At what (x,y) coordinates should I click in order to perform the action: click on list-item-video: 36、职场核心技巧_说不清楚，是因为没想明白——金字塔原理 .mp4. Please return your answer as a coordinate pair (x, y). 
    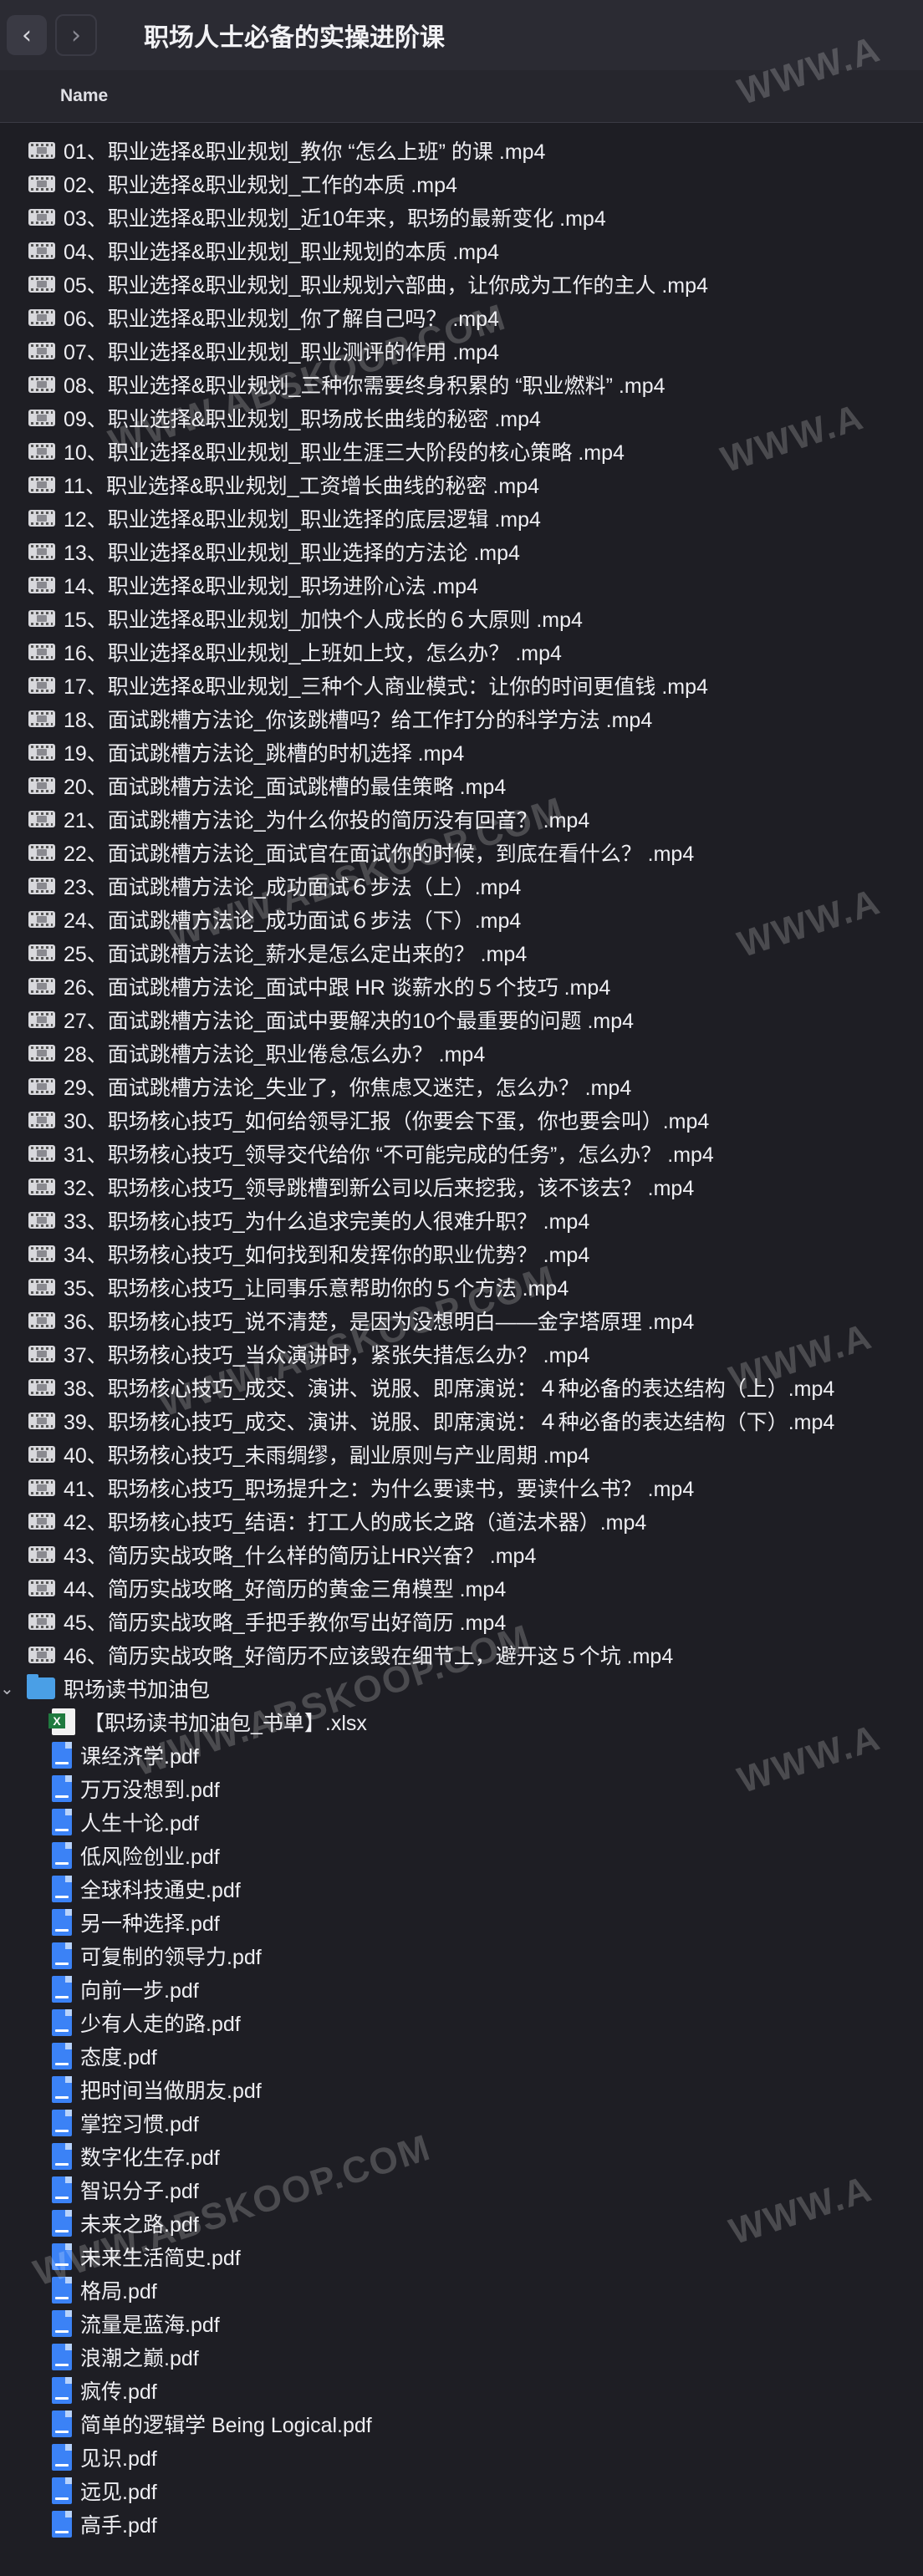
    Looking at the image, I should click on (461, 1320).